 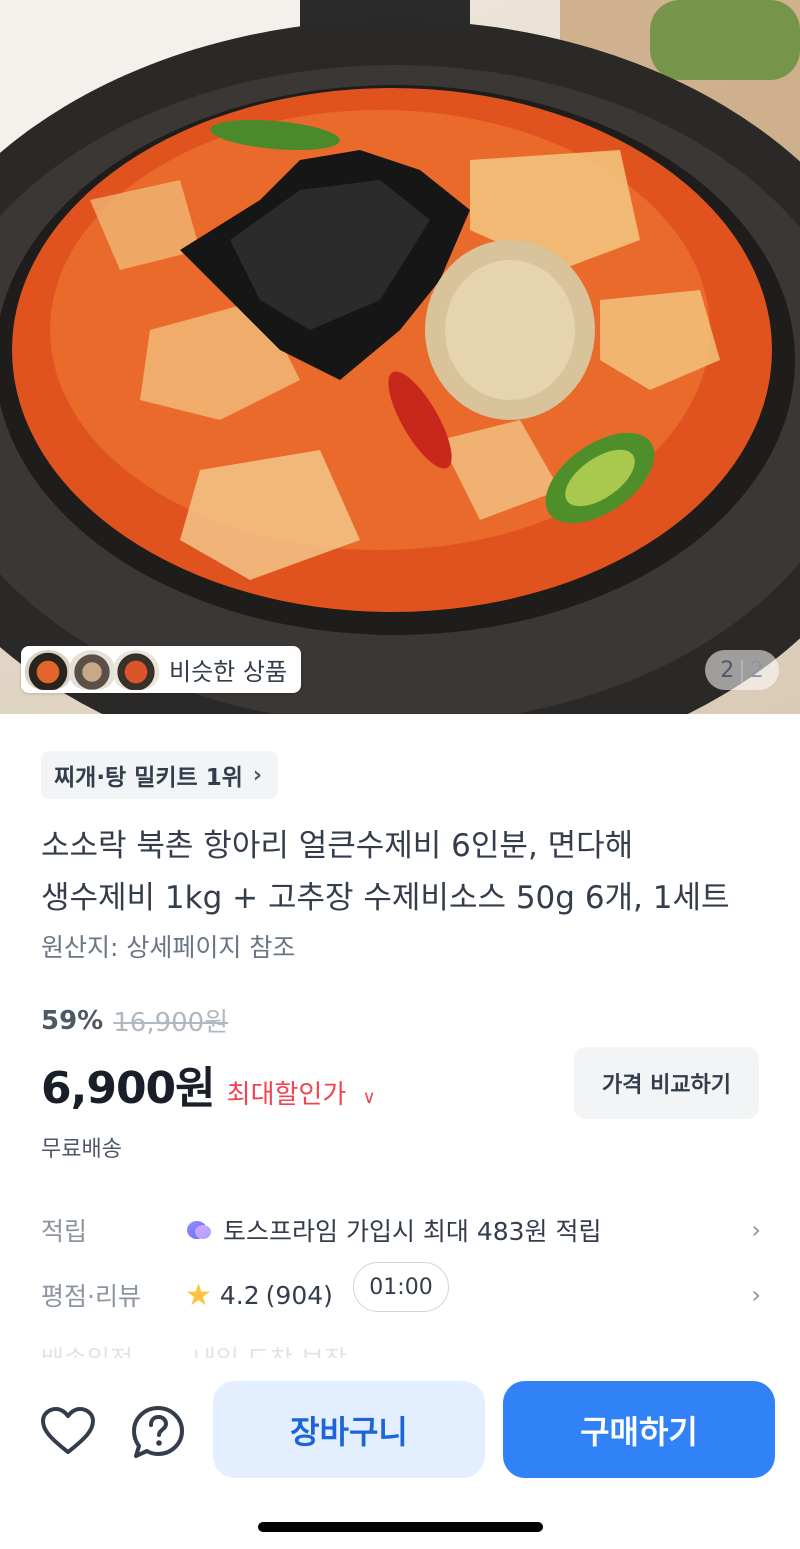 I want to click on similar-products-button: 비슷한 상품, so click(x=161, y=669).